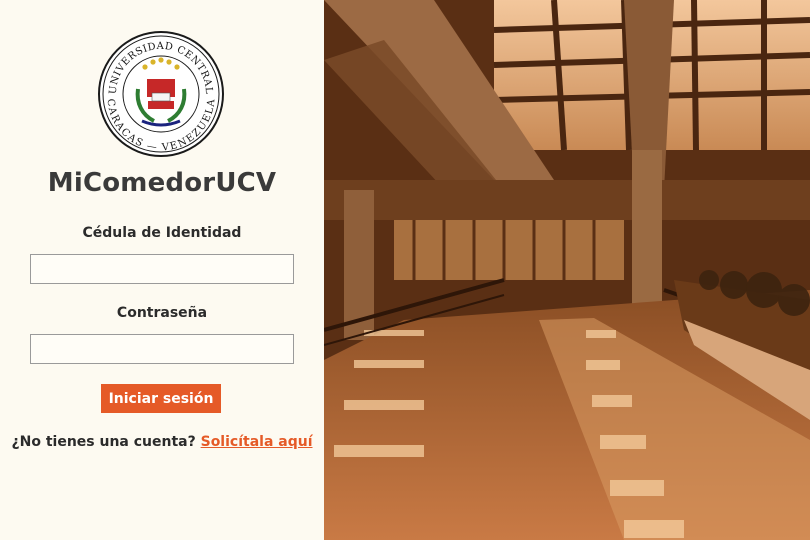 This screenshot has width=810, height=540. I want to click on id-number-label: Cédula de Identidad, so click(162, 233).